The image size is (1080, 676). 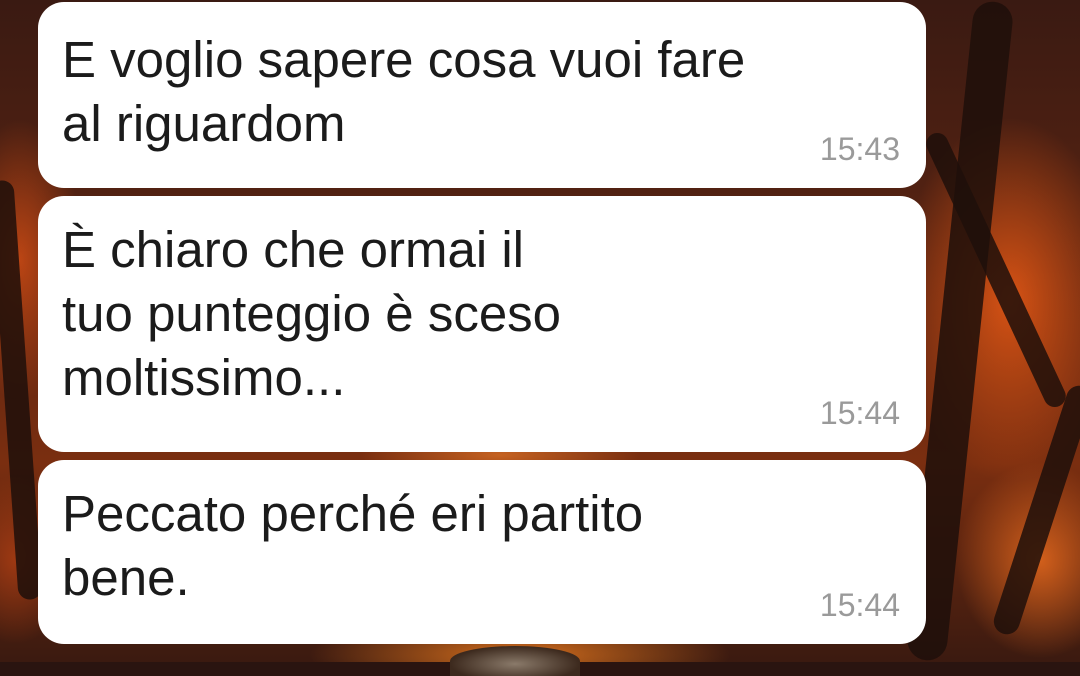 What do you see at coordinates (515, 661) in the screenshot?
I see `wallpaper-emblem` at bounding box center [515, 661].